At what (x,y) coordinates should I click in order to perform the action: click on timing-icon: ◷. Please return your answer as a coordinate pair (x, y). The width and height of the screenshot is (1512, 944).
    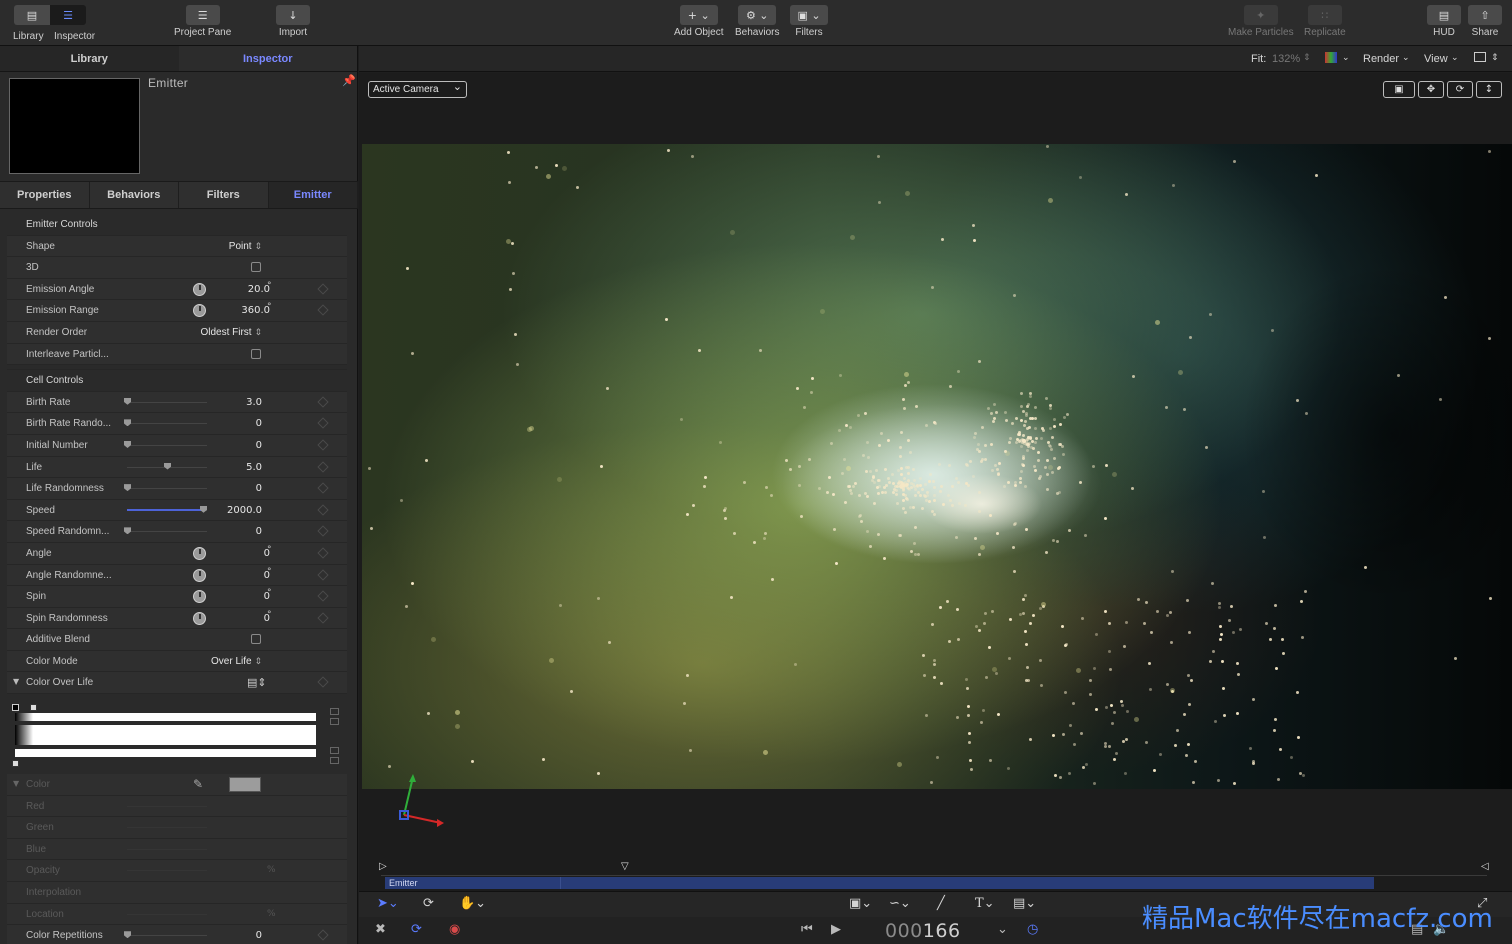
    Looking at the image, I should click on (1032, 929).